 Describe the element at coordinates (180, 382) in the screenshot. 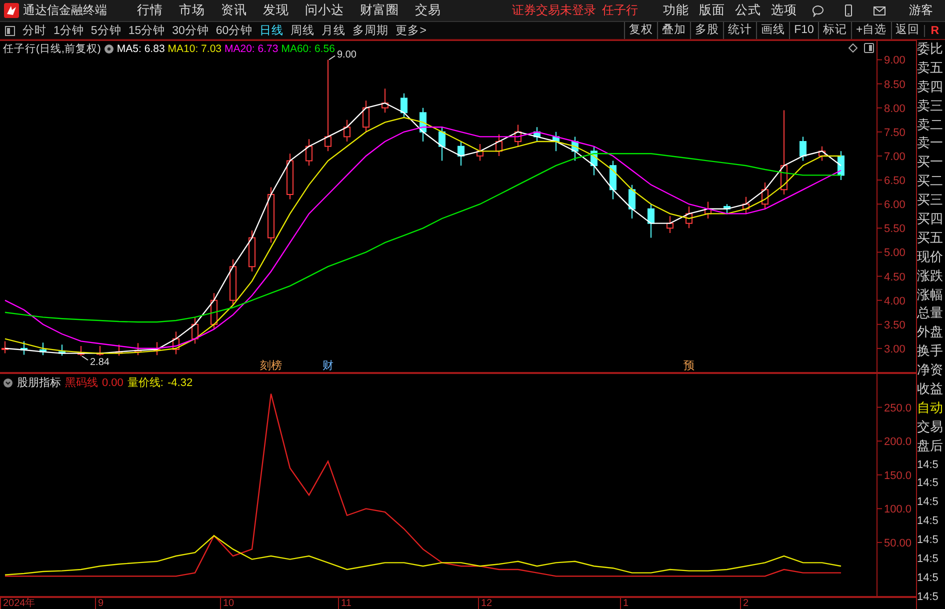

I see `indicator-value: -4.32` at that location.